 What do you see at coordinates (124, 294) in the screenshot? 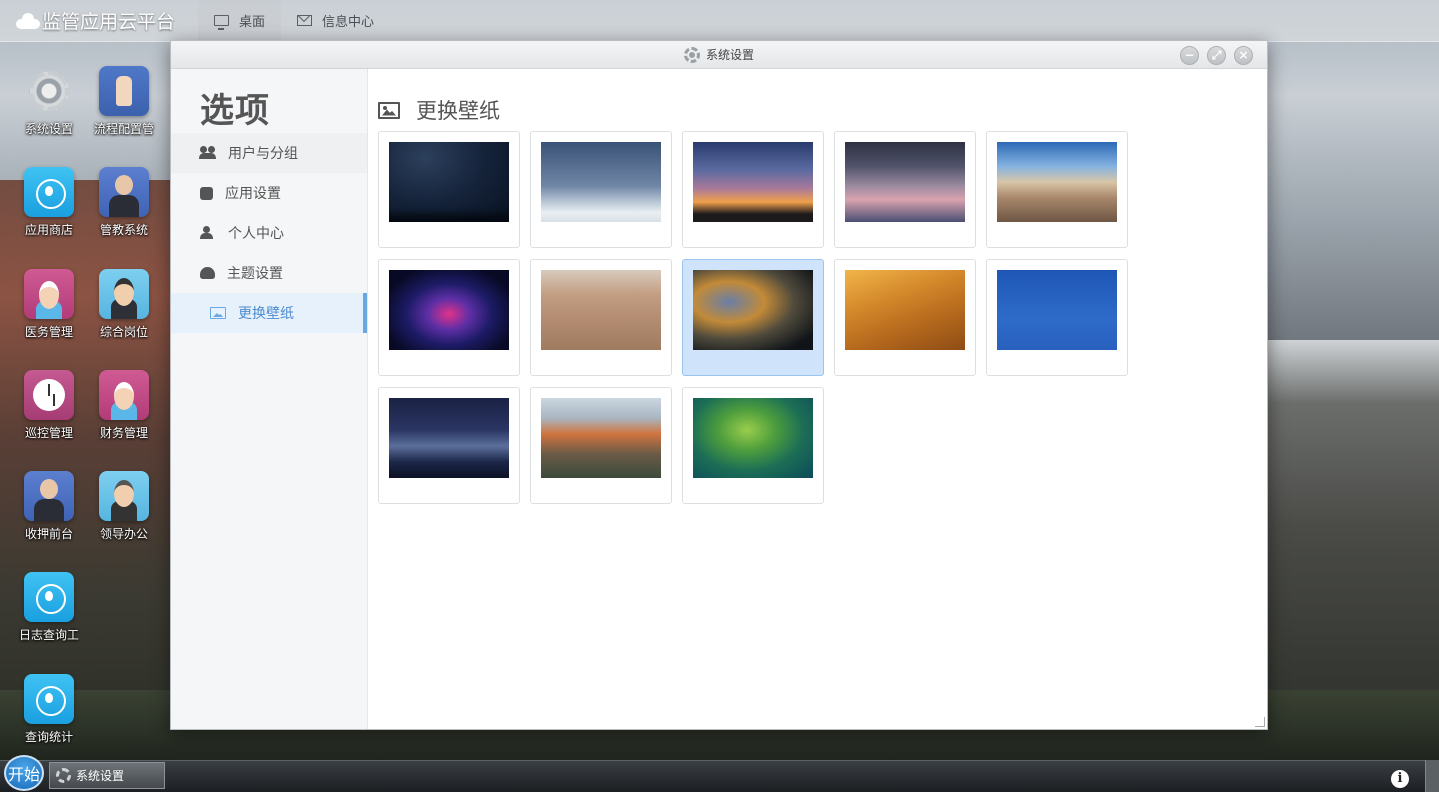
I see `police-officer-icon` at bounding box center [124, 294].